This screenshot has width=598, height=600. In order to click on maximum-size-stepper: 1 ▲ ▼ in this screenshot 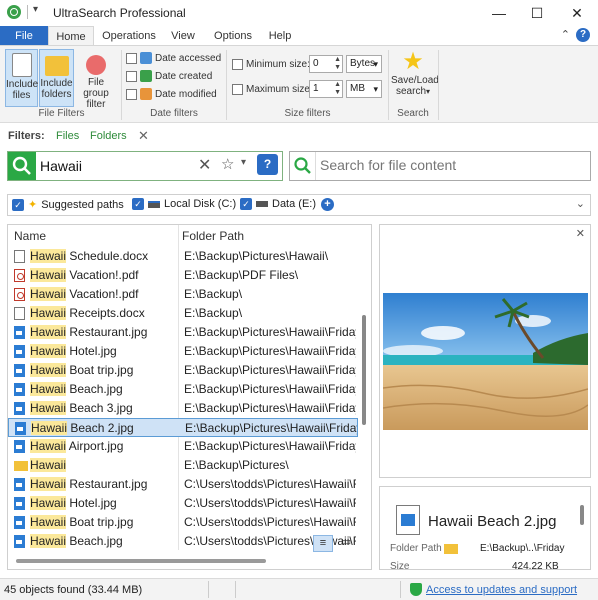, I will do `click(326, 89)`.